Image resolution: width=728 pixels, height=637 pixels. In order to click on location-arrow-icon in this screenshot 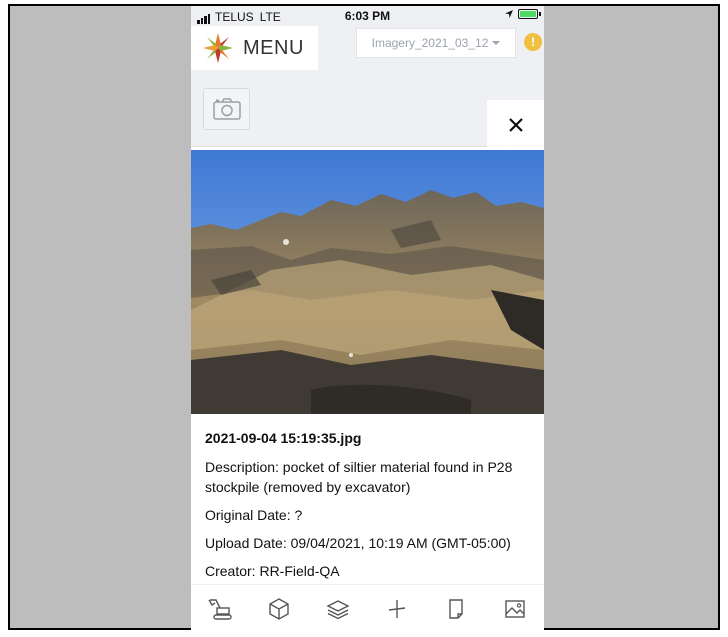, I will do `click(509, 14)`.